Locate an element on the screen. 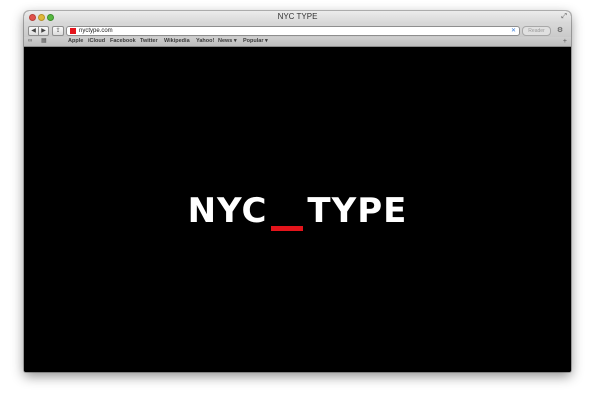 The width and height of the screenshot is (595, 395). bookmark-wikipedia: Wikipedia is located at coordinates (177, 41).